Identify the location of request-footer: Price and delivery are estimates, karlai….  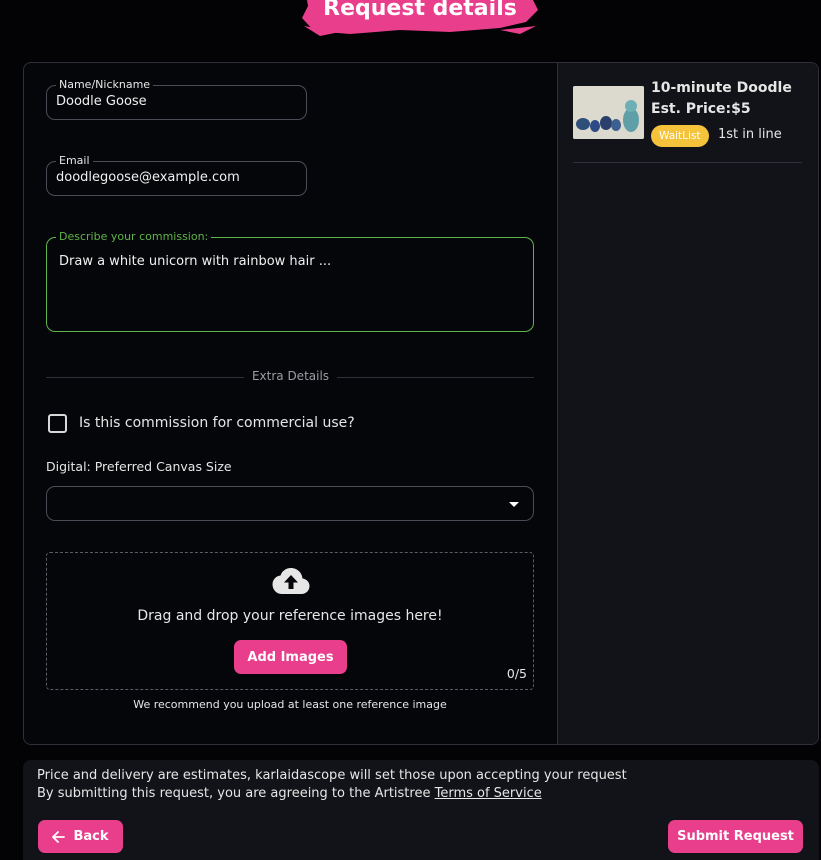
(421, 810).